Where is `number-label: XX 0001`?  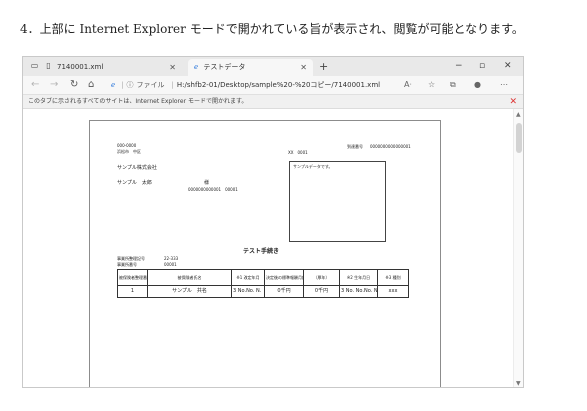 number-label: XX 0001 is located at coordinates (298, 152).